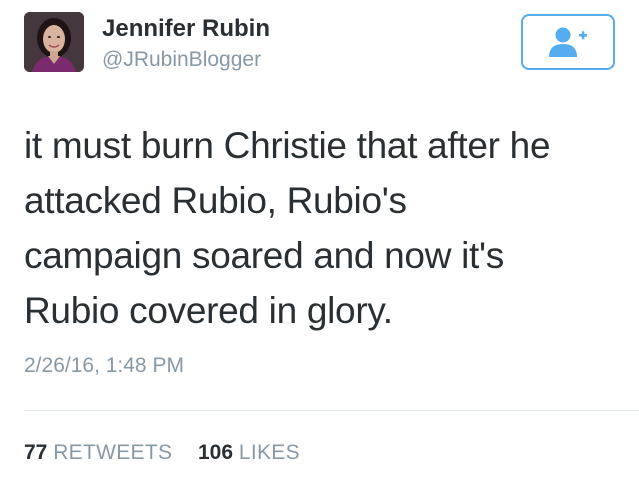 Image resolution: width=639 pixels, height=487 pixels. I want to click on tweet-timestamp: 2/26/16, 1:48 PM, so click(104, 366).